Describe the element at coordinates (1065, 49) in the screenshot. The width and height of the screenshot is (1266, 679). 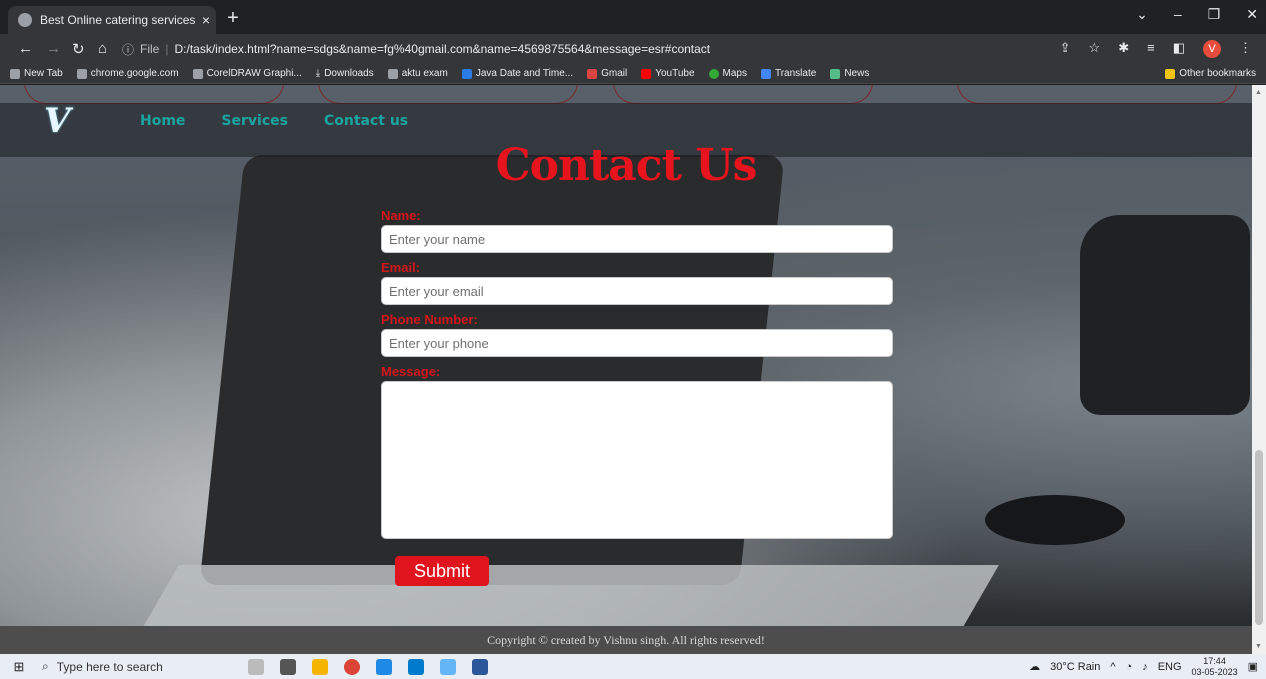
I see `share-icon: ⇪` at that location.